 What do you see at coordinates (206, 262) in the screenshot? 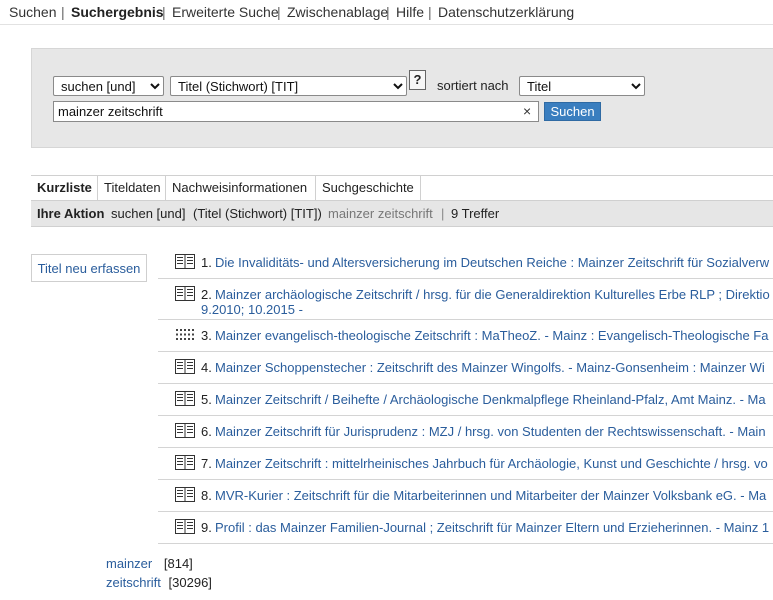
I see `result-number: 1.` at bounding box center [206, 262].